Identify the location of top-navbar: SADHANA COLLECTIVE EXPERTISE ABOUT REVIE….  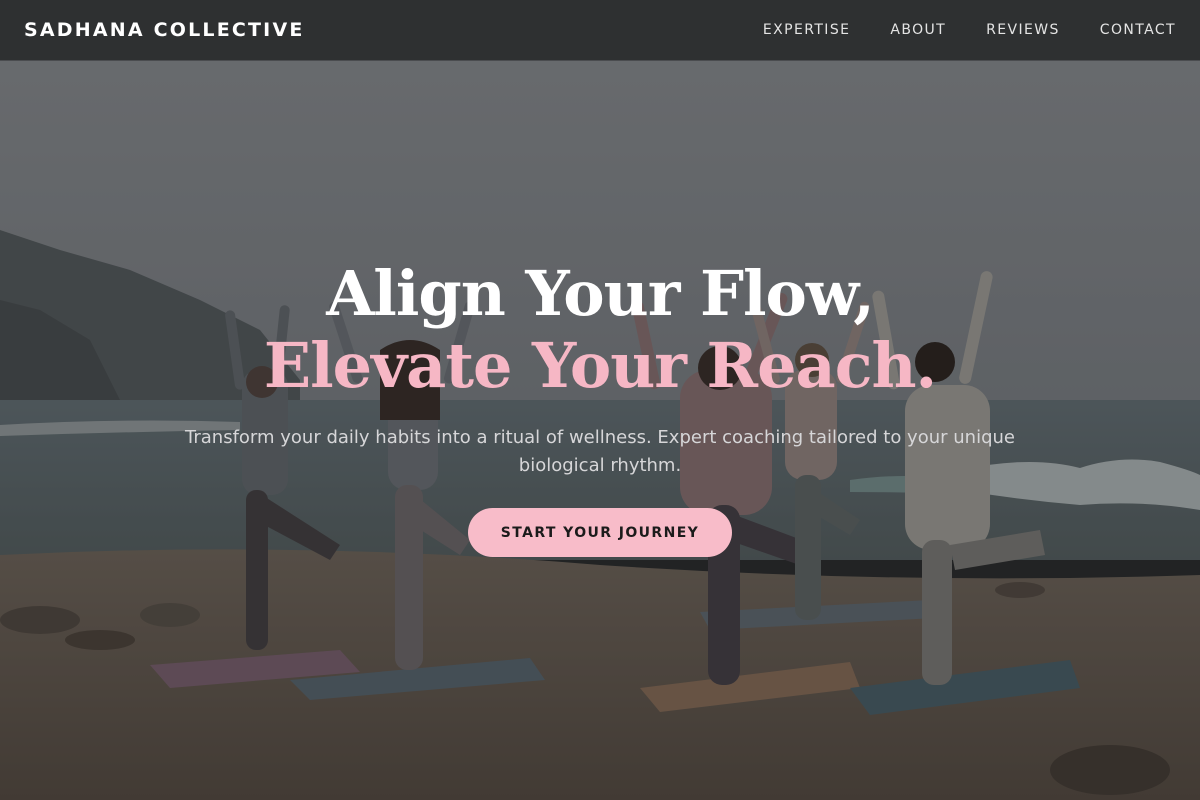
(600, 30).